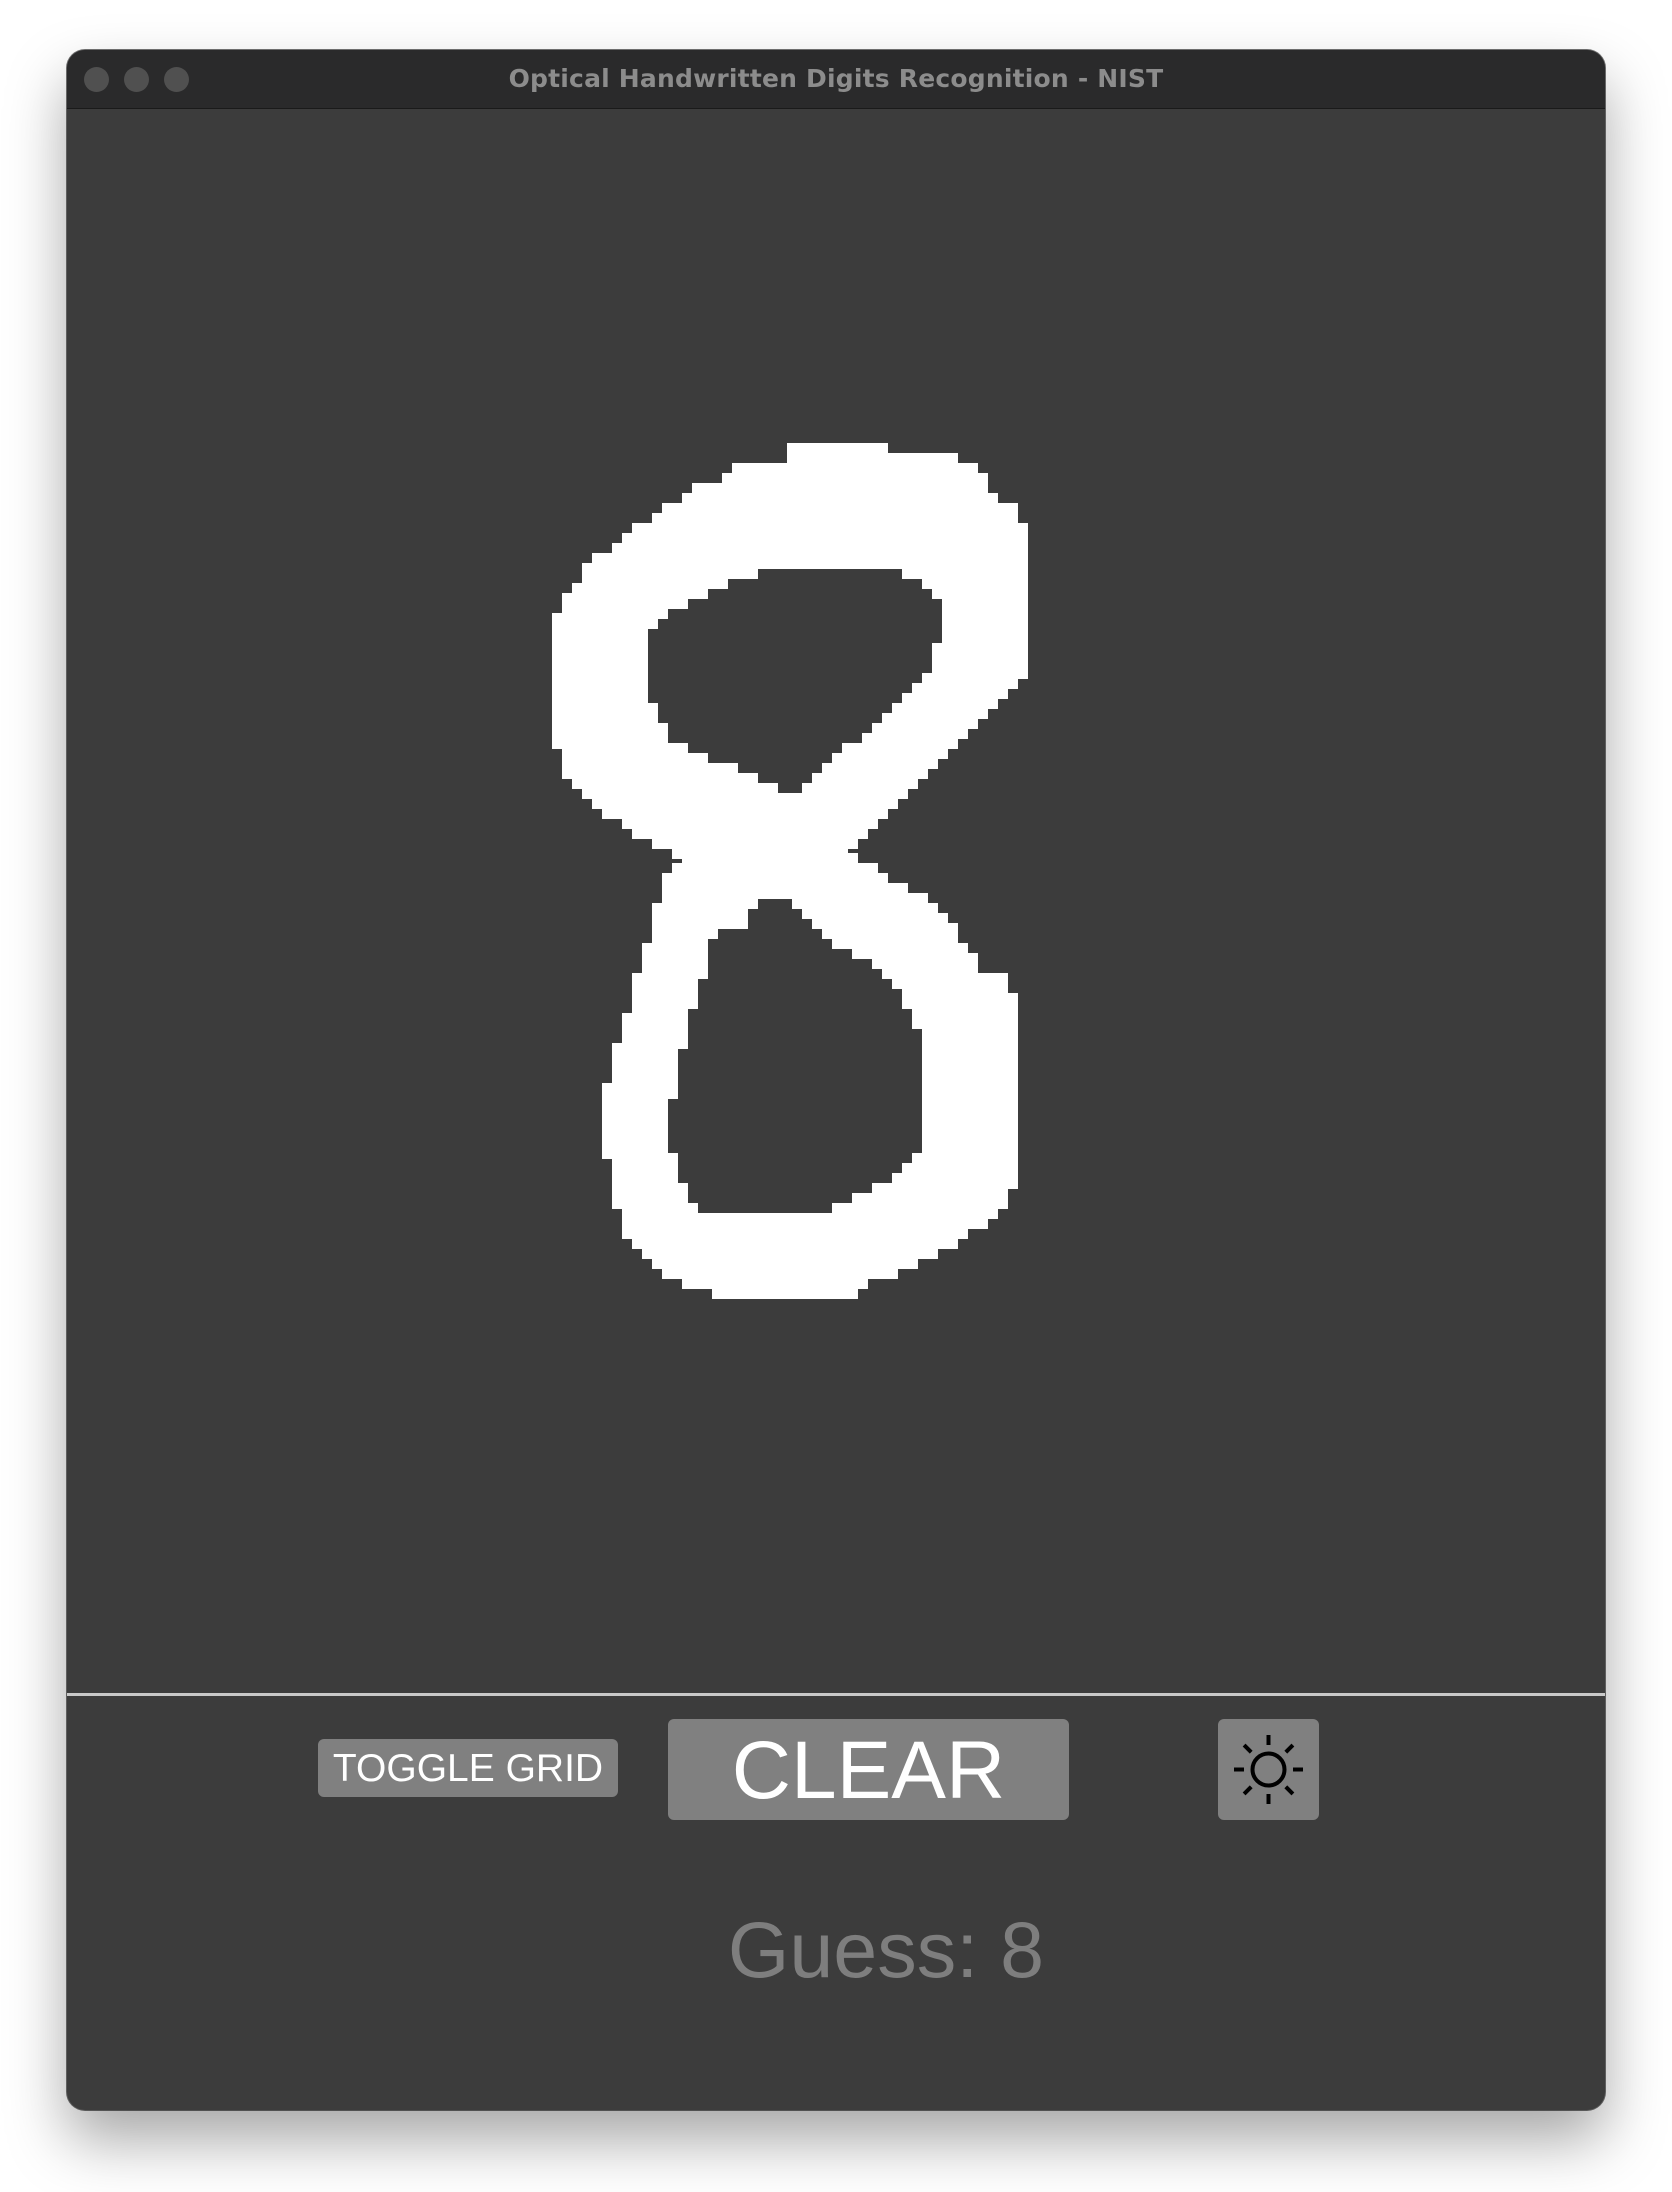 This screenshot has height=2192, width=1672. I want to click on toggle-grid-button: TOGGLE GRID, so click(468, 1768).